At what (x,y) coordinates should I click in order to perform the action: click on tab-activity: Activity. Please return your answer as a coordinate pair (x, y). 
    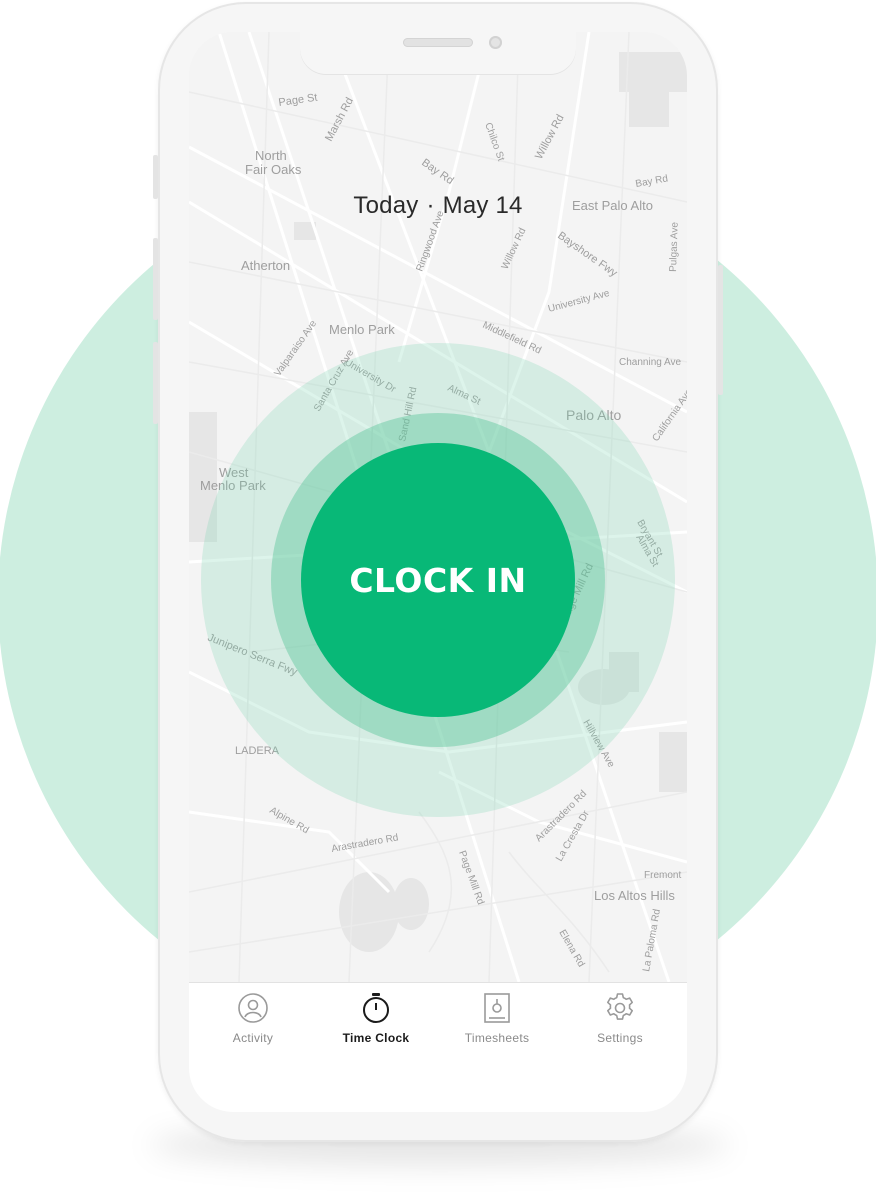
    Looking at the image, I should click on (253, 1026).